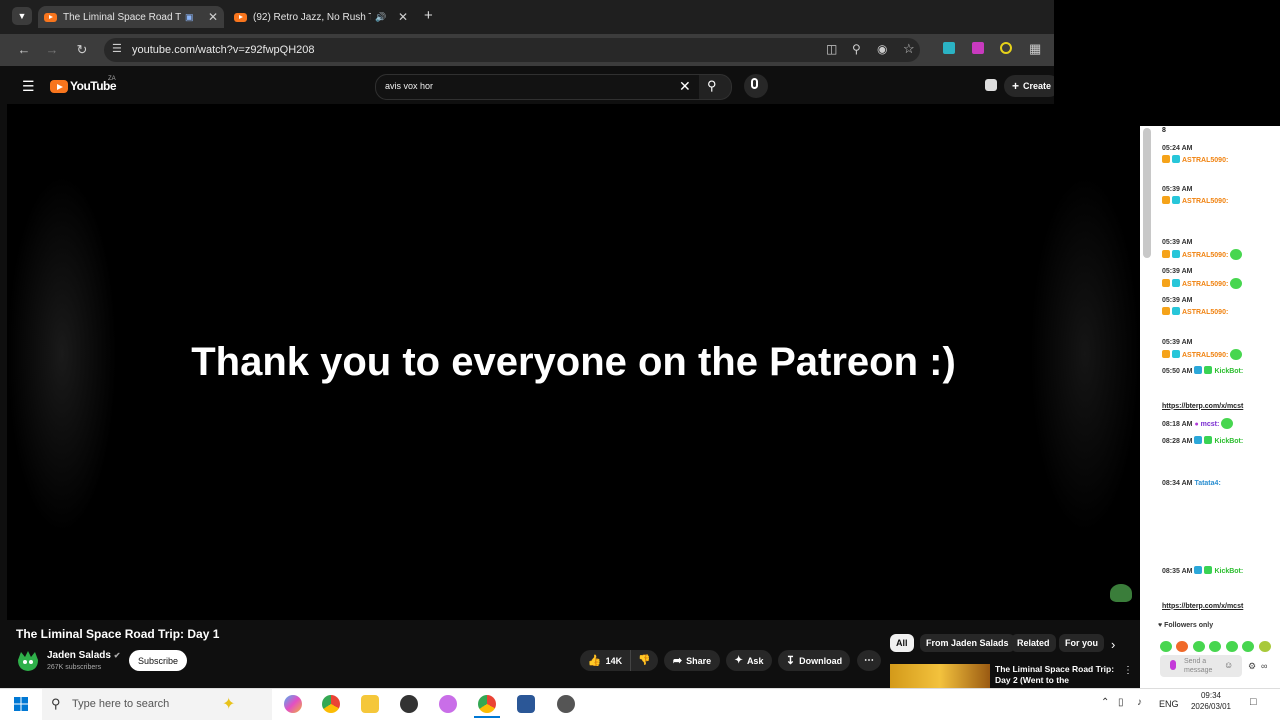 Image resolution: width=1280 pixels, height=721 pixels. I want to click on menu-icon: ☰, so click(28, 86).